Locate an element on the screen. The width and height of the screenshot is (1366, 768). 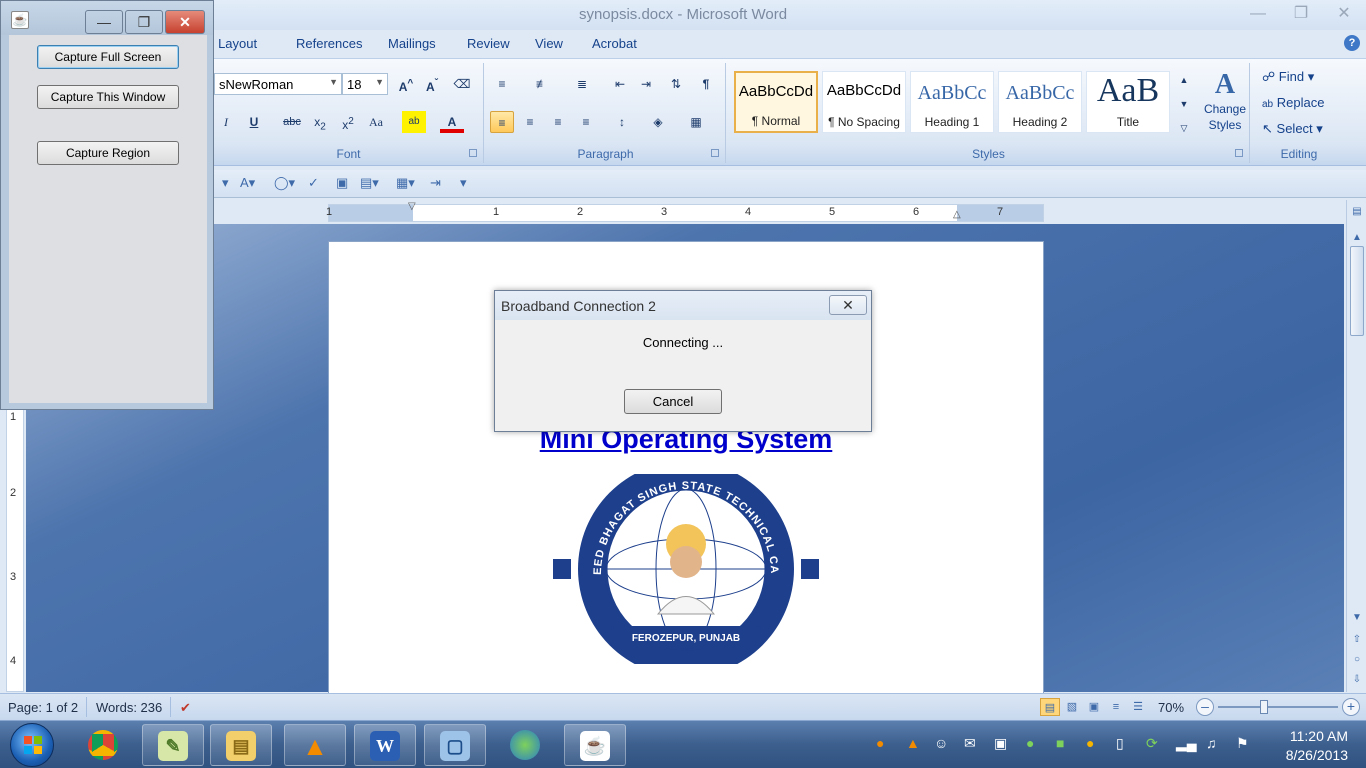
tray-firefox-icon: ● is located at coordinates (880, 743).